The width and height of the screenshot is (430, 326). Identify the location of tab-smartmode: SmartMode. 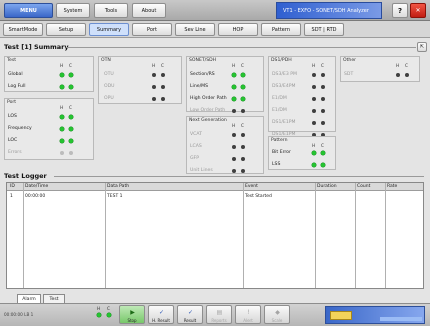
(23, 29).